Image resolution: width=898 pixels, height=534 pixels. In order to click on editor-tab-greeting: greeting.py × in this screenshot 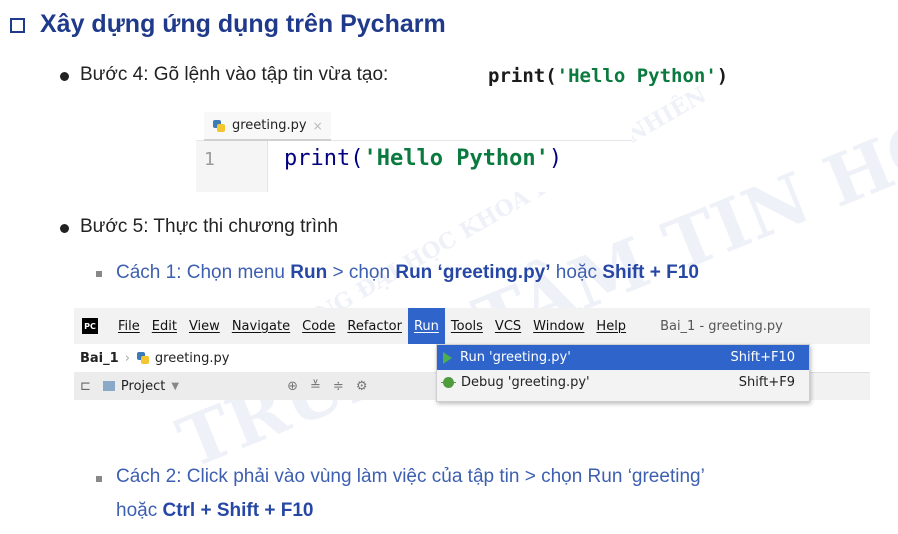, I will do `click(267, 126)`.